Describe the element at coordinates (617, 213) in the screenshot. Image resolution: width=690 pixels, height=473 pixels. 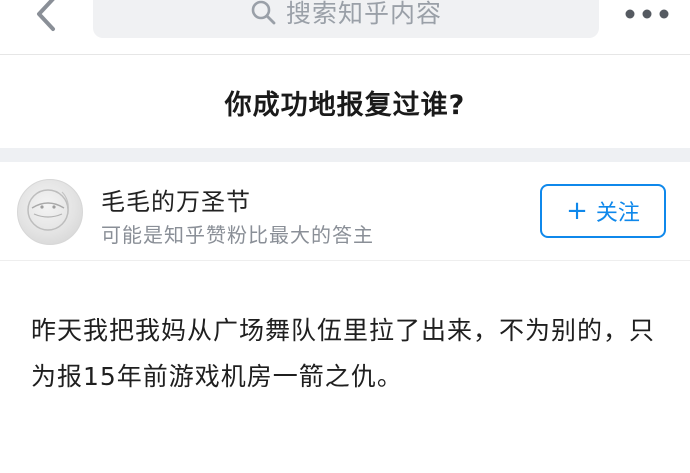
I see `follow-label: 关注` at that location.